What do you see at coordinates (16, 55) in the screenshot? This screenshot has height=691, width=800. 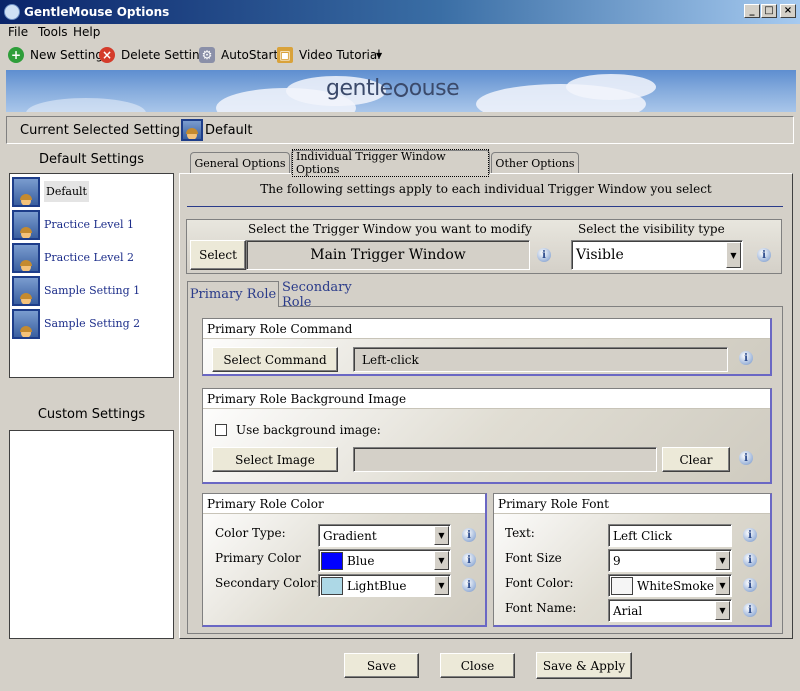 I see `plus-icon: +` at bounding box center [16, 55].